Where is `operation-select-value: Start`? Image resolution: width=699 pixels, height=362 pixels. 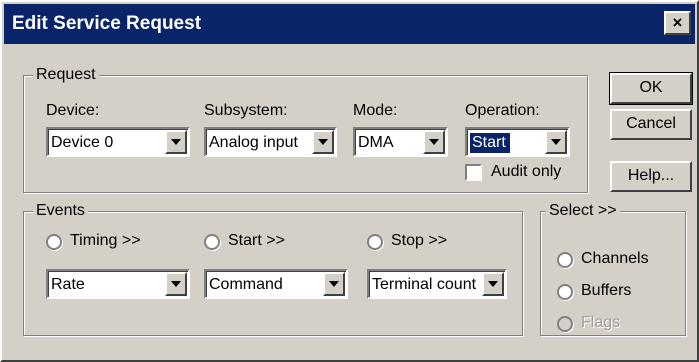
operation-select-value: Start is located at coordinates (490, 143).